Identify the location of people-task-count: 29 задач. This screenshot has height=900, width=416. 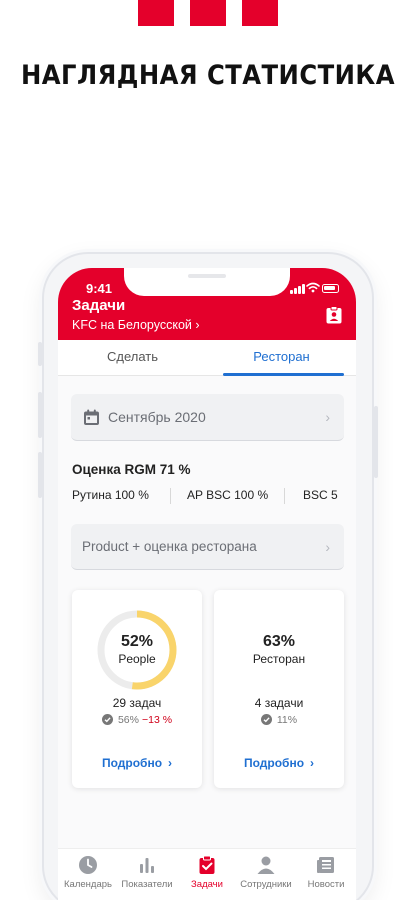
(137, 703).